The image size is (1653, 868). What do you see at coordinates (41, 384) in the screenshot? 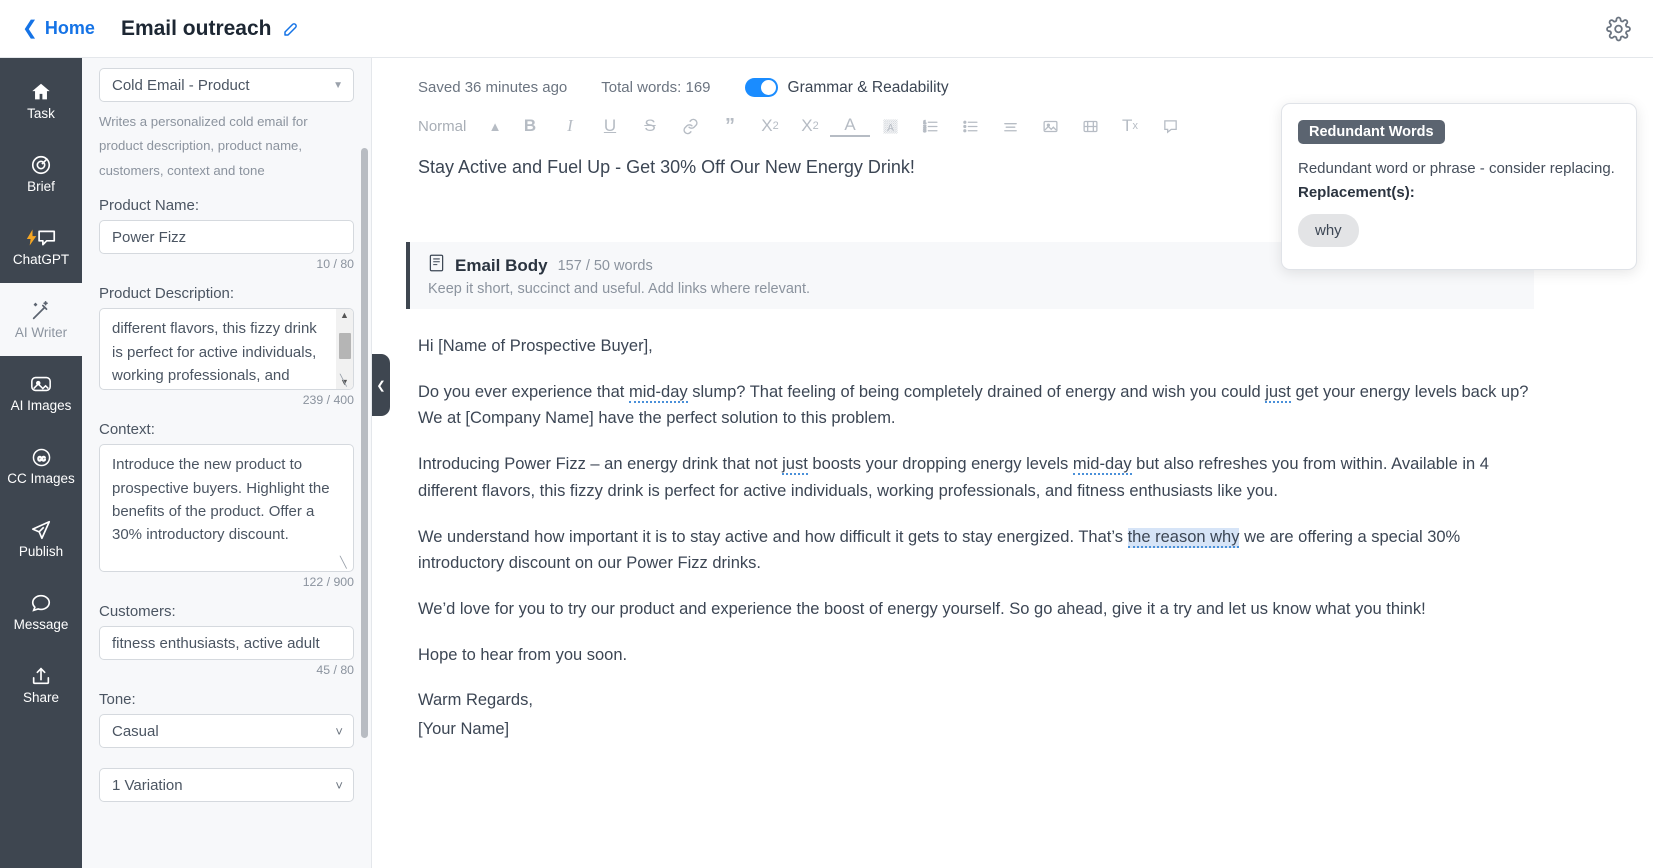
I see `image-icon` at bounding box center [41, 384].